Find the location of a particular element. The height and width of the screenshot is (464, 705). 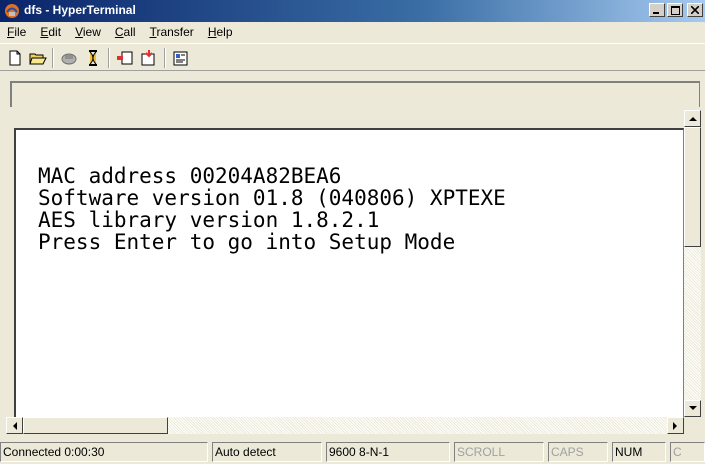

maximize-icon is located at coordinates (675, 10).